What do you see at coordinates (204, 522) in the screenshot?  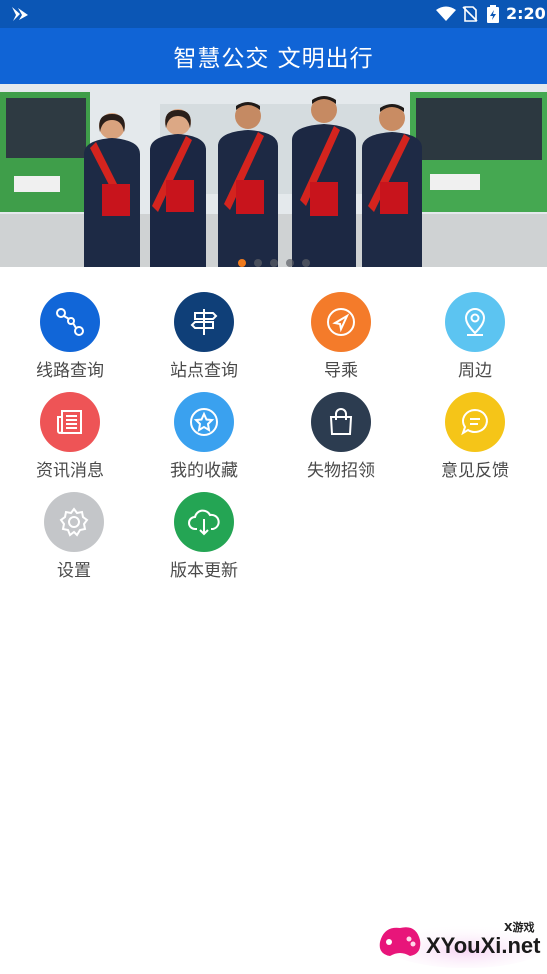 I see `cloud-download-icon` at bounding box center [204, 522].